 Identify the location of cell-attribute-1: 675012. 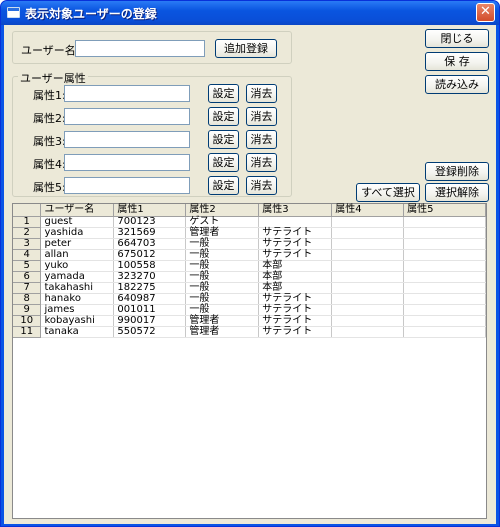
(150, 255).